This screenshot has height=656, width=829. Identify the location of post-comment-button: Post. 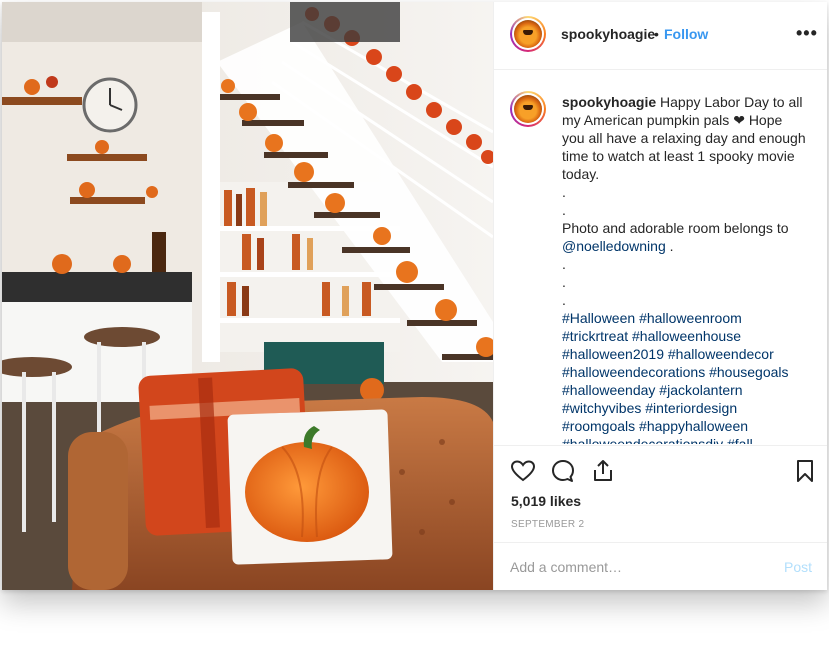
(798, 567).